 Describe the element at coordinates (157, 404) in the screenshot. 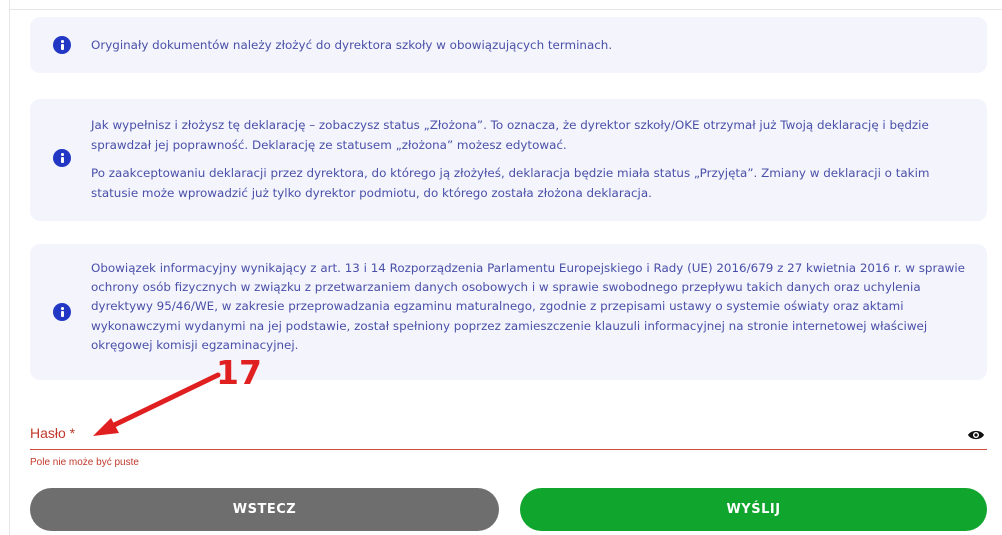

I see `annotation-arrow` at that location.